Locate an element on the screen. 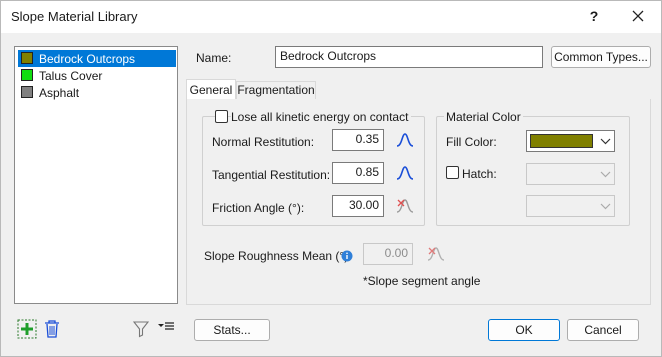 Image resolution: width=662 pixels, height=357 pixels. tangential-restitution-label: Tangential Restitution: is located at coordinates (271, 175).